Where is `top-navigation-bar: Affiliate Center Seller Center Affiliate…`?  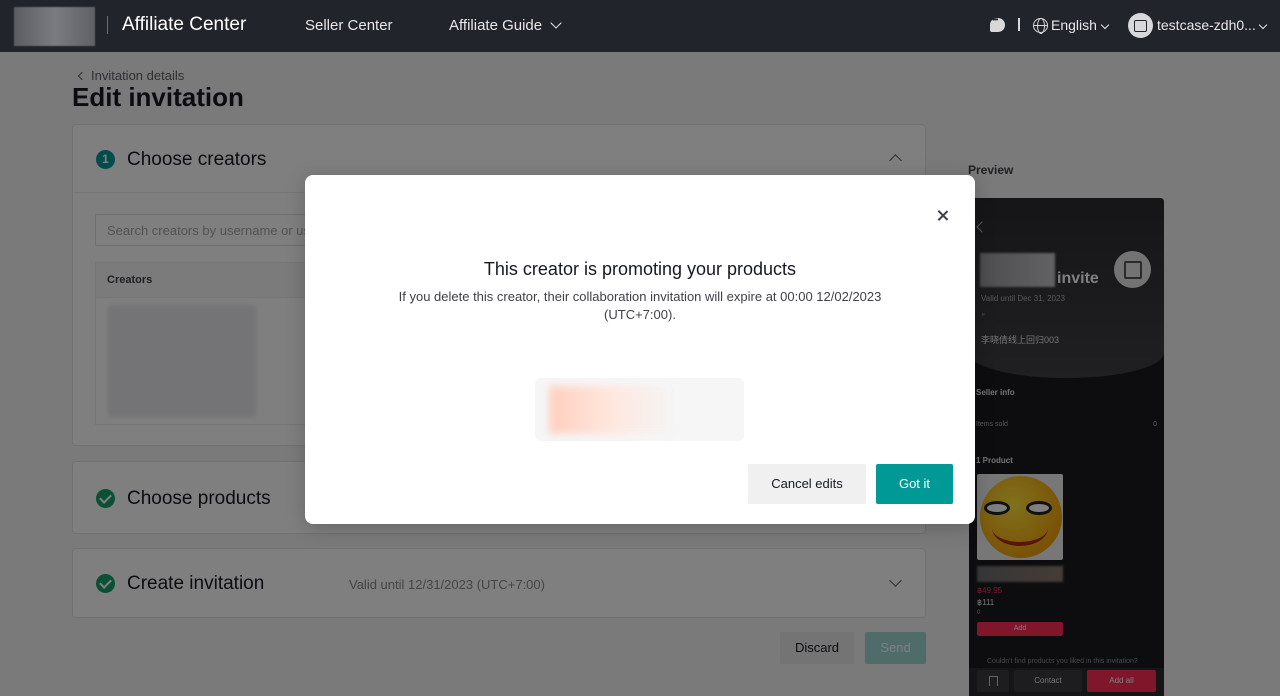
top-navigation-bar: Affiliate Center Seller Center Affiliate… is located at coordinates (640, 26).